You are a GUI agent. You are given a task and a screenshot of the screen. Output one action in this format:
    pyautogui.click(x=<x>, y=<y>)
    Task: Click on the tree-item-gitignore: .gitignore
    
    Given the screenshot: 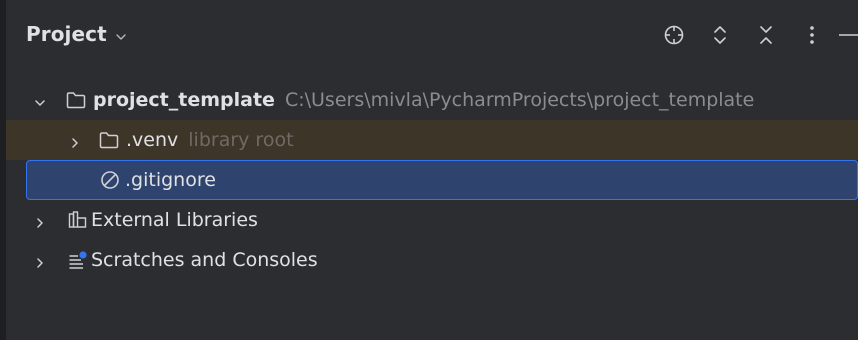 What is the action you would take?
    pyautogui.click(x=442, y=180)
    